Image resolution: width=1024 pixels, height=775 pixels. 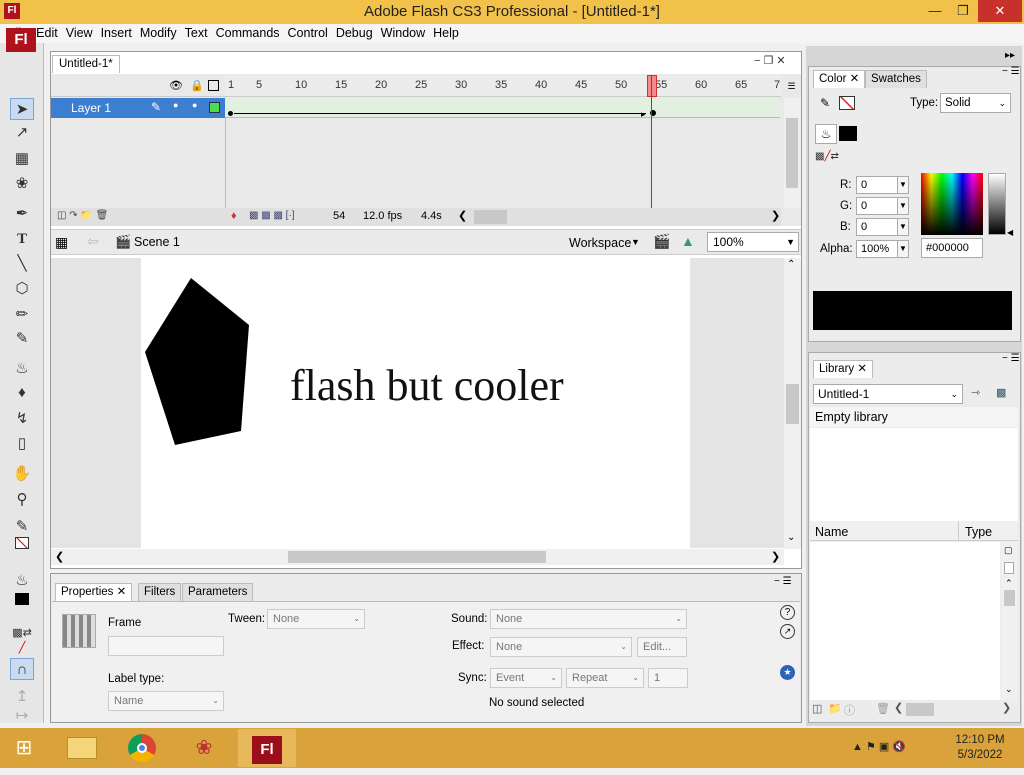 What do you see at coordinates (112, 33) in the screenshot?
I see `menu-insert: Insert` at bounding box center [112, 33].